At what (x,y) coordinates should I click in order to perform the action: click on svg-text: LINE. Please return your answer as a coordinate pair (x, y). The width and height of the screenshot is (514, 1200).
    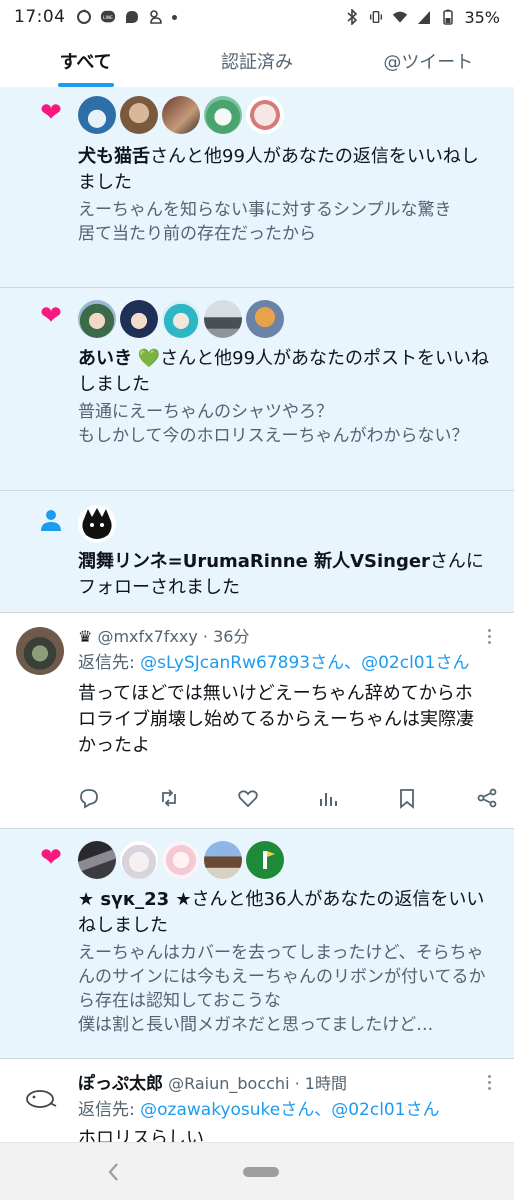
    Looking at the image, I should click on (108, 18).